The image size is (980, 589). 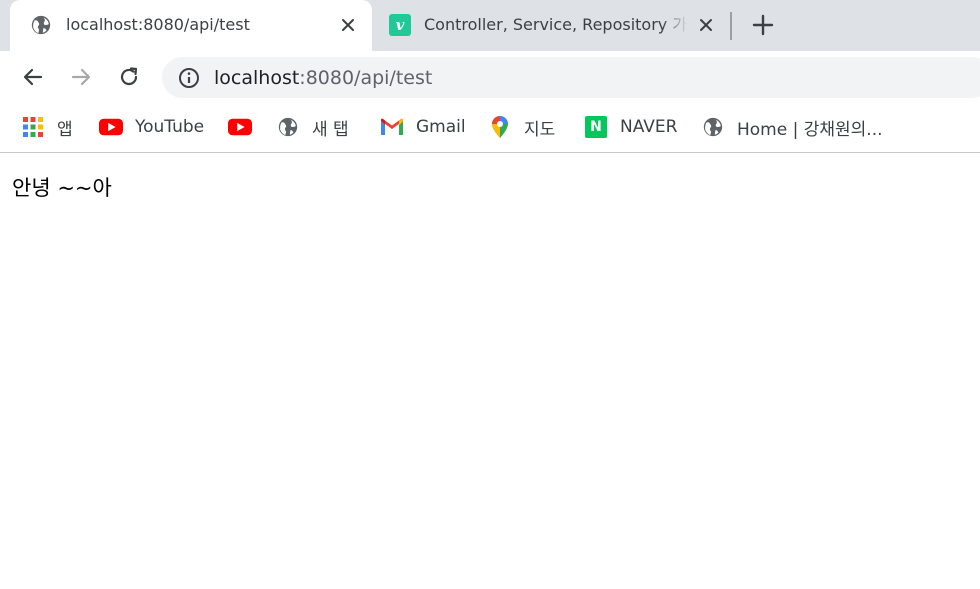 I want to click on bookmark-youtube: YouTube, so click(x=151, y=127).